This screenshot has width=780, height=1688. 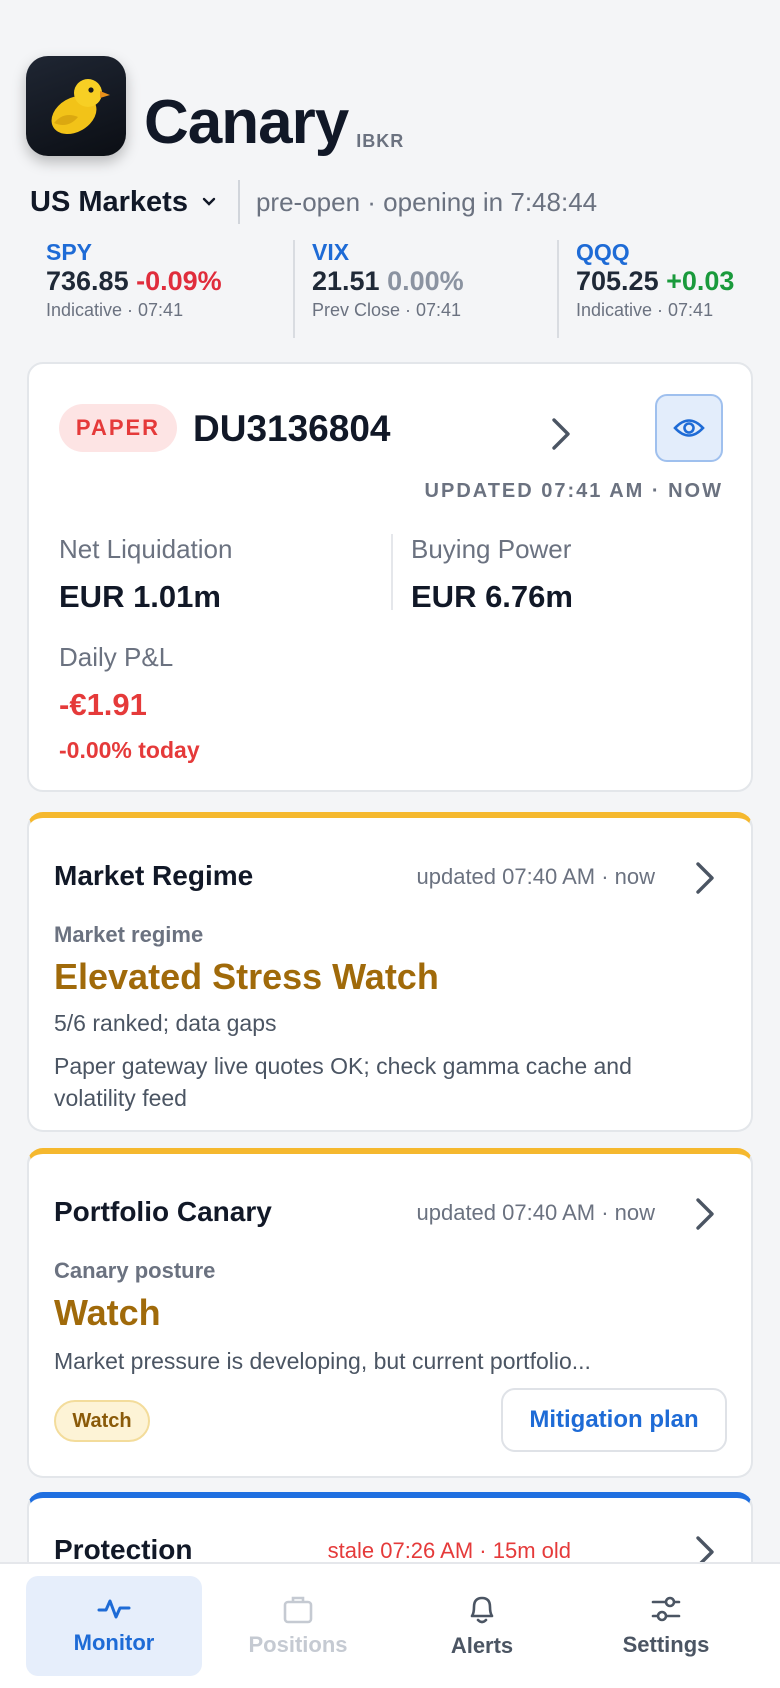 I want to click on status-badge: Watch, so click(x=102, y=1421).